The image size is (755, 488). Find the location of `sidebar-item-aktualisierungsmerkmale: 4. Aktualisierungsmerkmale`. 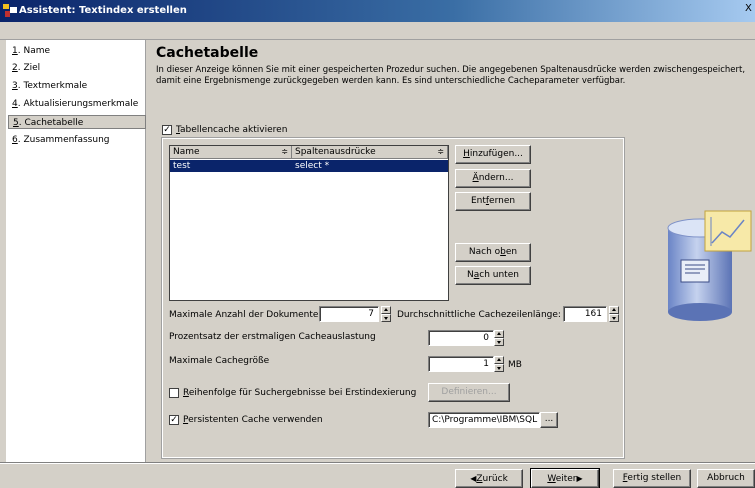

sidebar-item-aktualisierungsmerkmale: 4. Aktualisierungsmerkmale is located at coordinates (77, 104).